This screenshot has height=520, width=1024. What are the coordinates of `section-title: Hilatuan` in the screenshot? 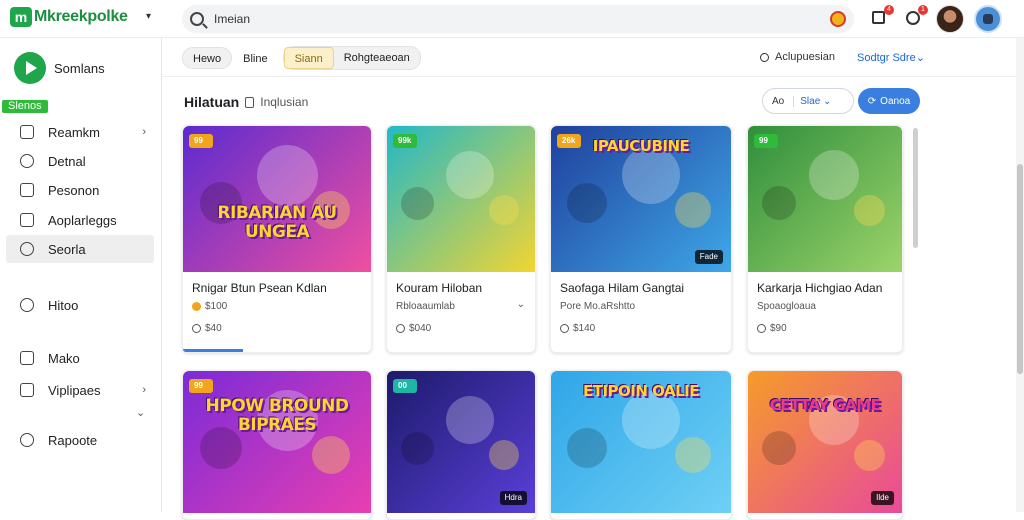 It's located at (212, 102).